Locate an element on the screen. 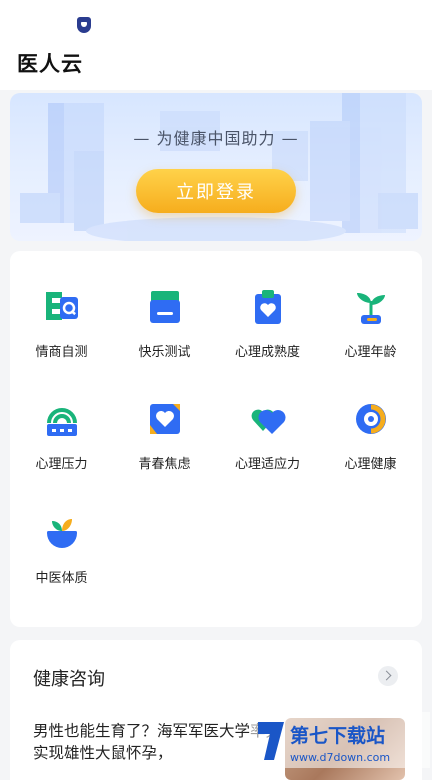 The width and height of the screenshot is (432, 780). test-item-label: 心理成熟度 is located at coordinates (267, 352).